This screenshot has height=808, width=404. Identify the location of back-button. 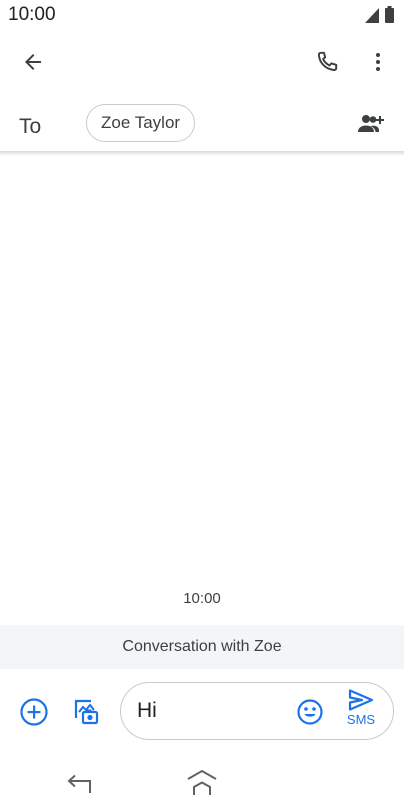
(33, 62).